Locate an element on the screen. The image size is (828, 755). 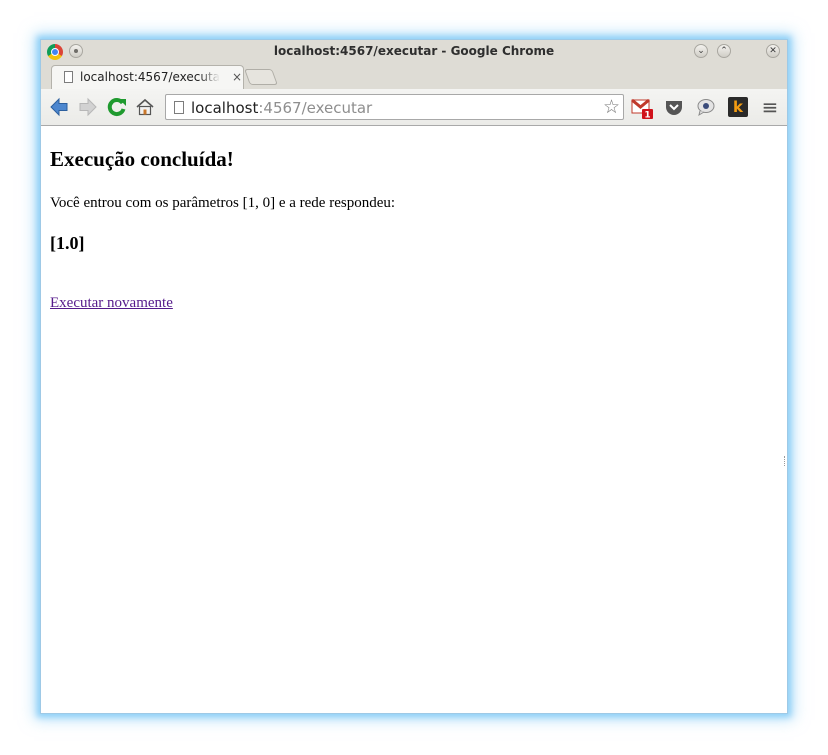
run-again-link: Executar novamente is located at coordinates (111, 303).